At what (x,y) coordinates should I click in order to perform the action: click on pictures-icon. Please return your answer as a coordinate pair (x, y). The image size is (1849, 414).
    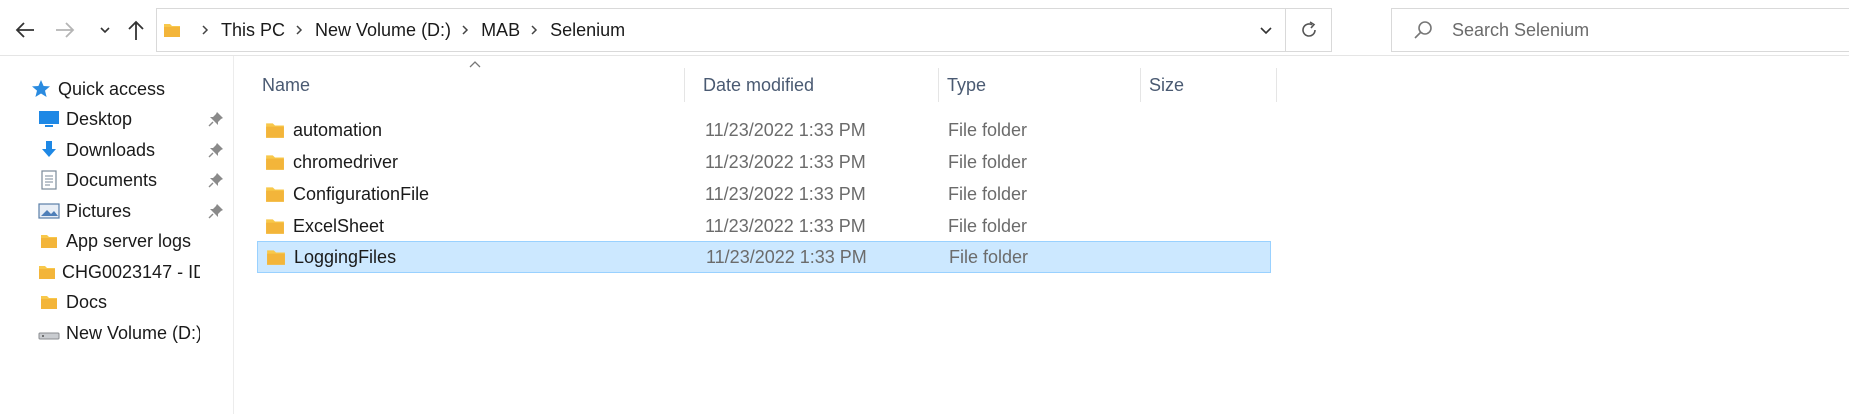
    Looking at the image, I should click on (49, 211).